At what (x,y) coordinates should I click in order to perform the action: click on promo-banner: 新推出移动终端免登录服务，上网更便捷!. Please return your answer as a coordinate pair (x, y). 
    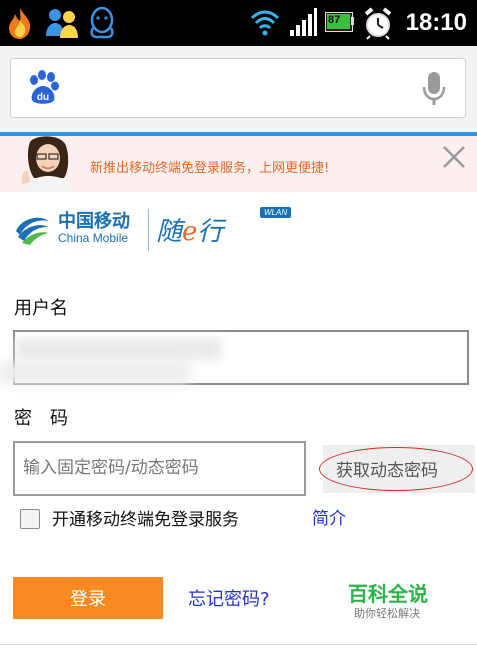
    Looking at the image, I should click on (238, 164).